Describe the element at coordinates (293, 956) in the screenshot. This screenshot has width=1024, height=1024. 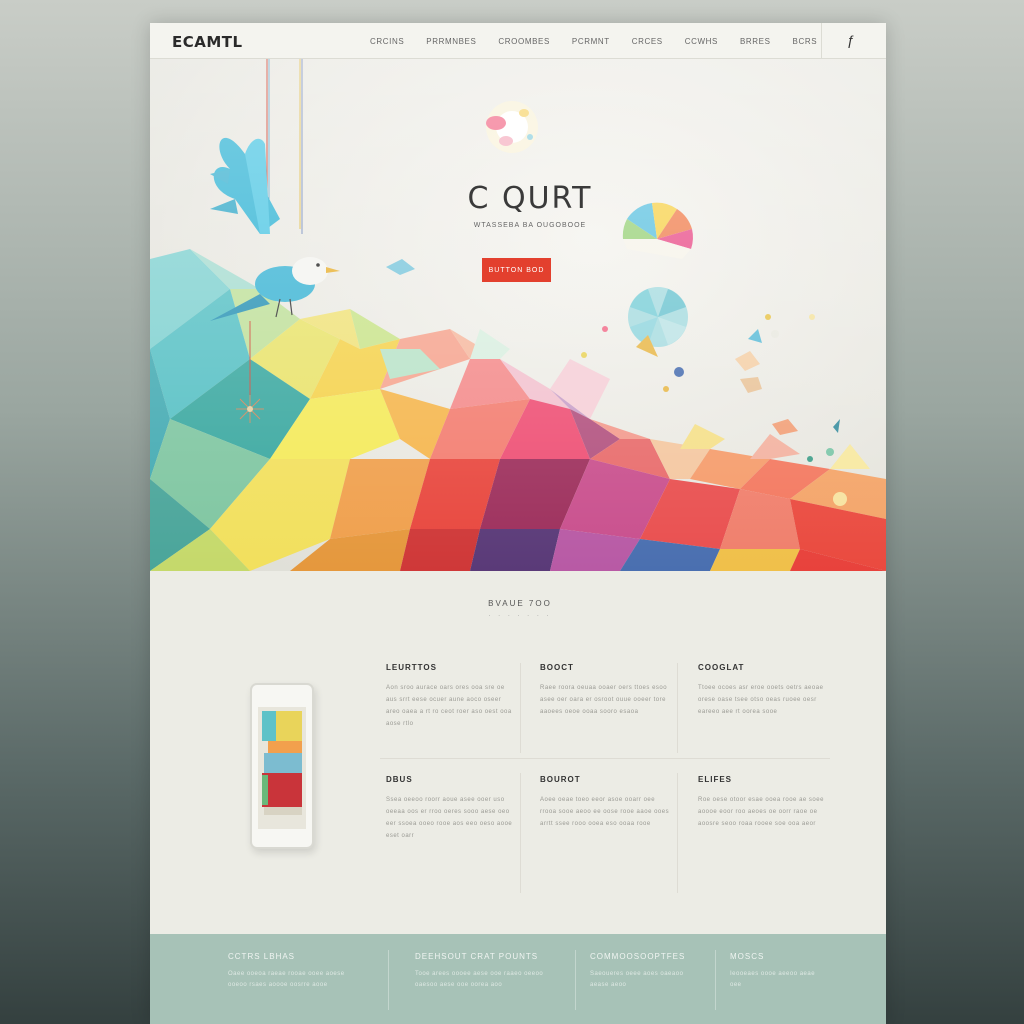
I see `footer-column-title: CCTRS LBHAS` at that location.